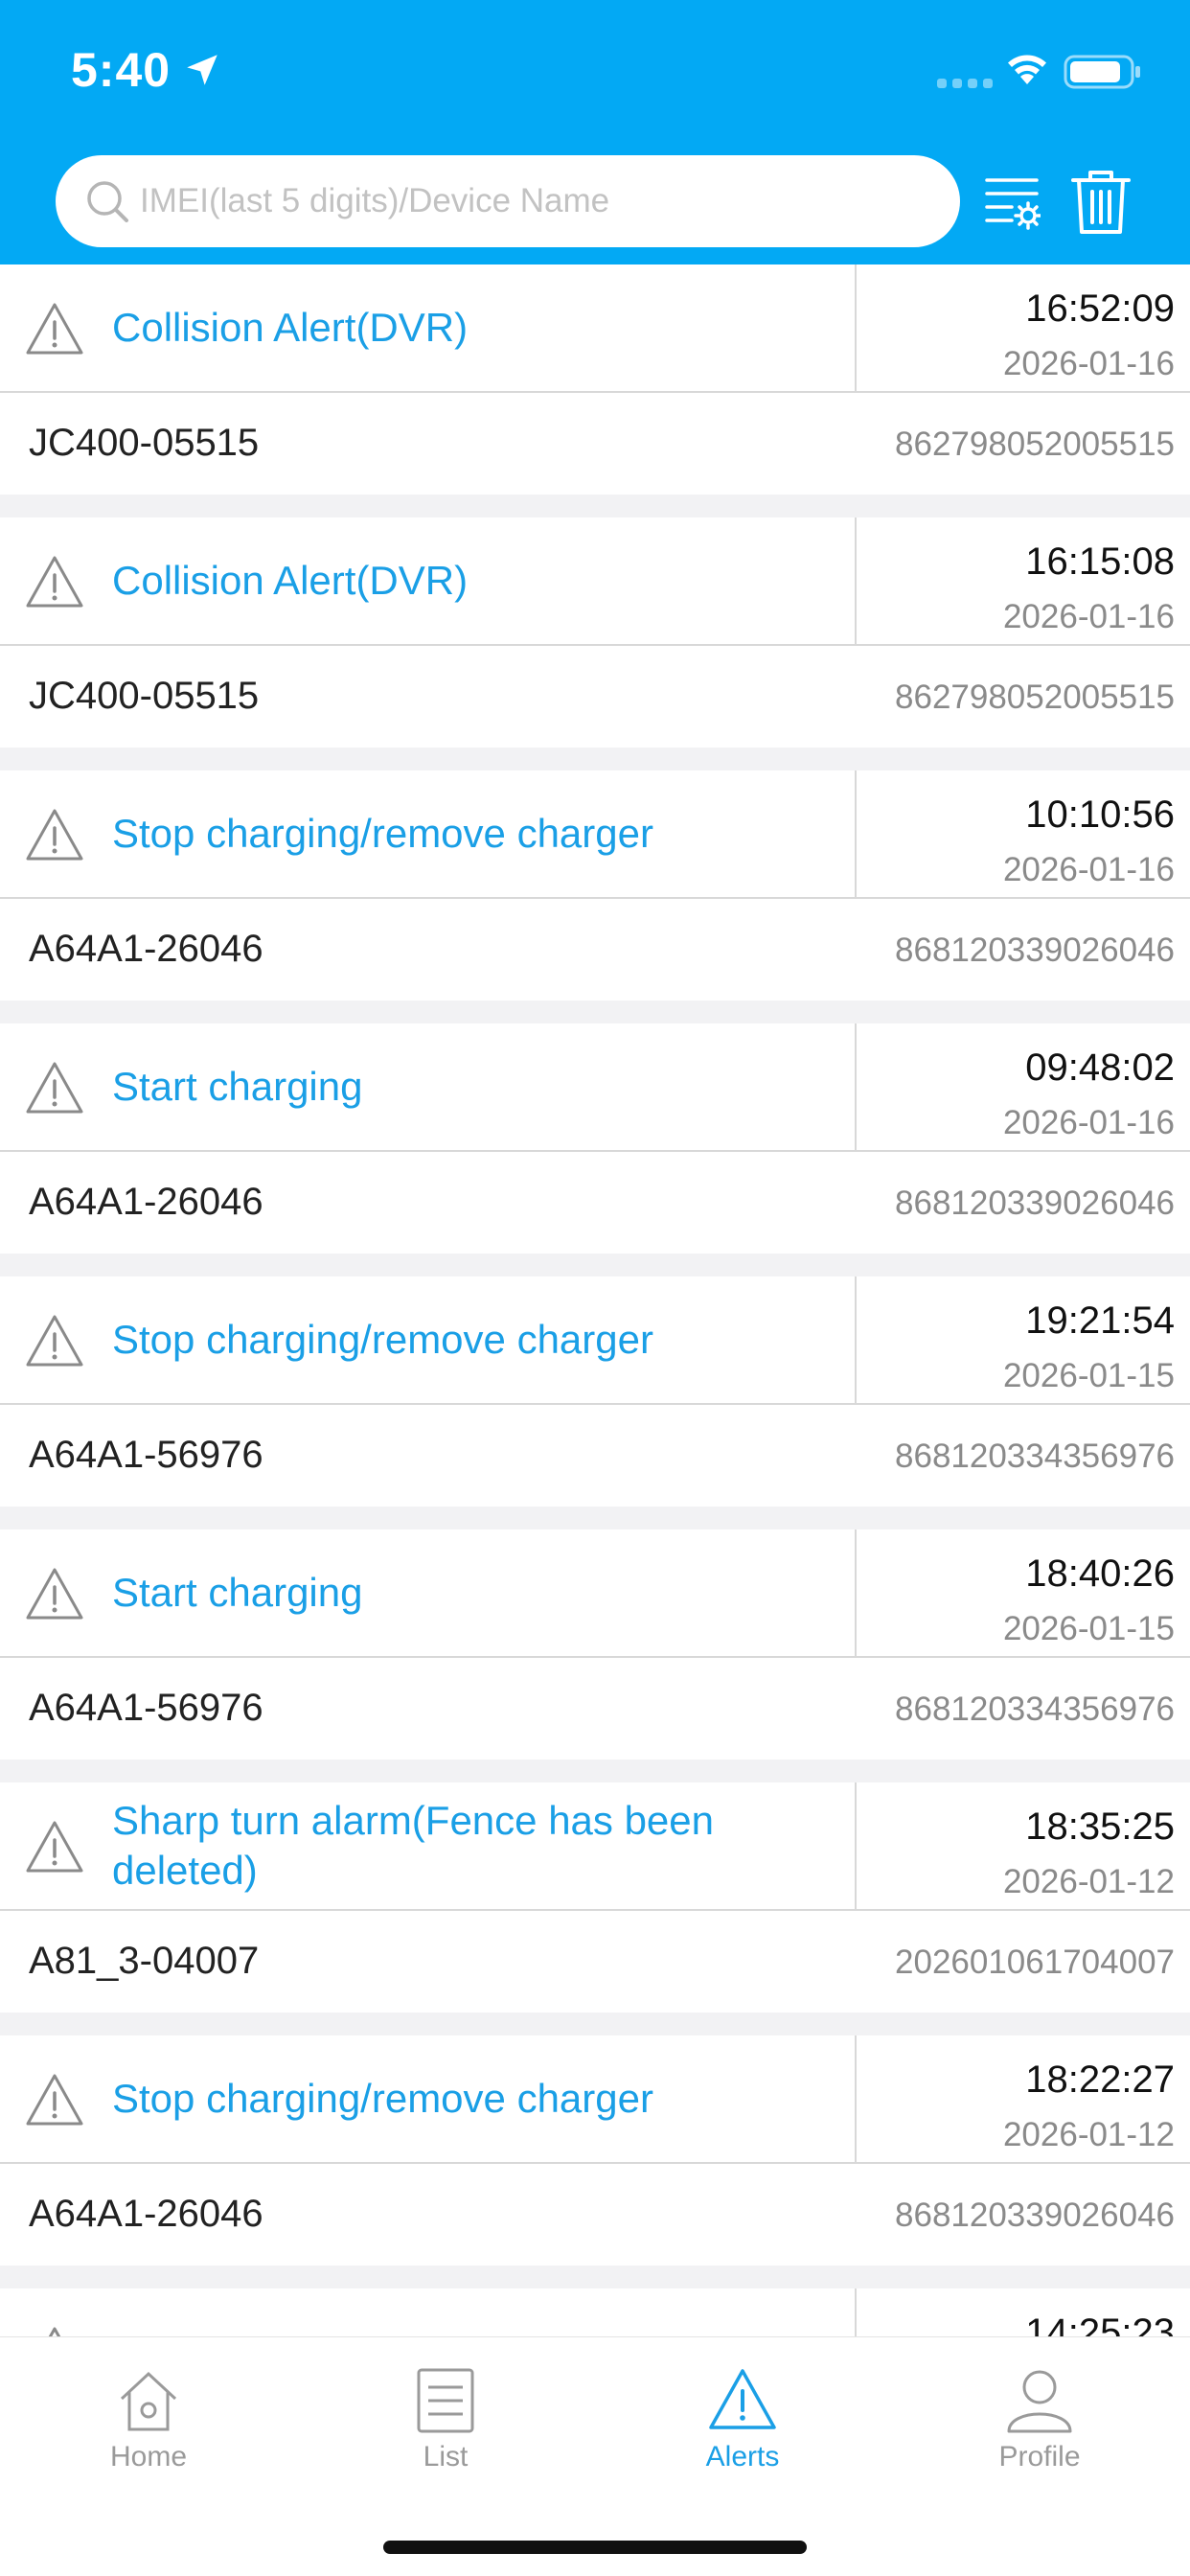 Image resolution: width=1190 pixels, height=2576 pixels. I want to click on battery-icon, so click(1102, 72).